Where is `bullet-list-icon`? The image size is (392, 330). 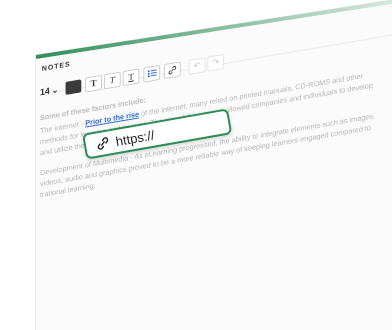
bullet-list-icon is located at coordinates (152, 73).